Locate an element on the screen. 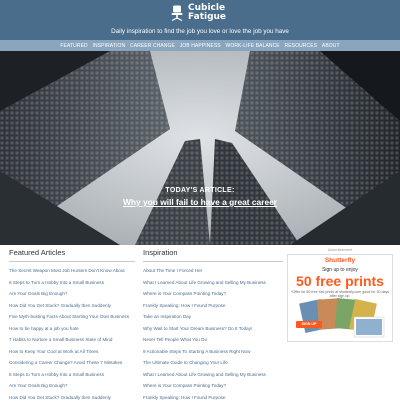  ad-headline: 50 free prints is located at coordinates (340, 281).